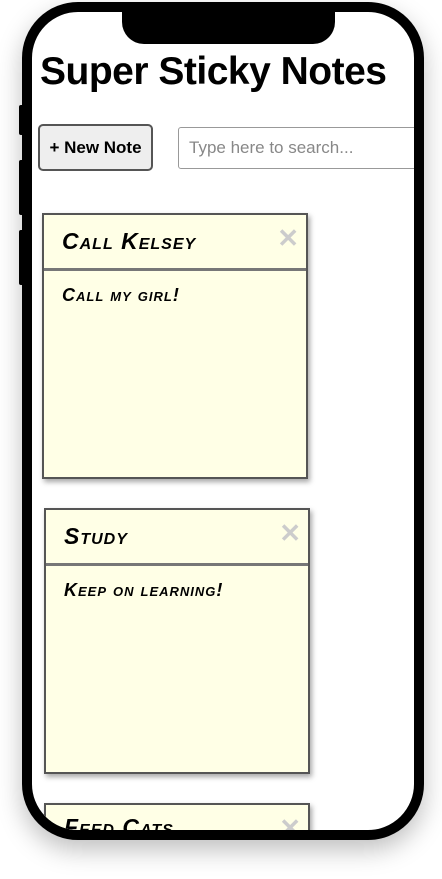 This screenshot has width=442, height=879. I want to click on note-title-field: Call Kelsey ✕, so click(175, 243).